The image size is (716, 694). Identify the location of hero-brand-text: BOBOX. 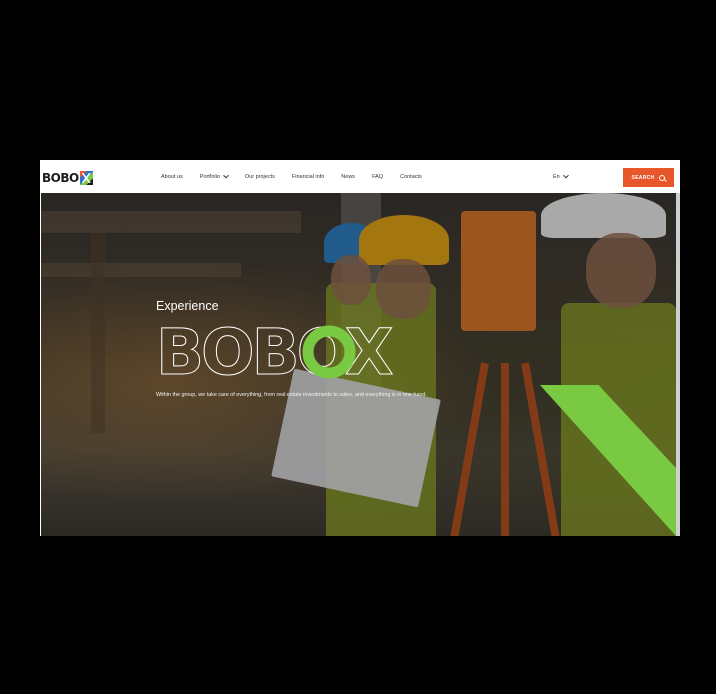
(274, 352).